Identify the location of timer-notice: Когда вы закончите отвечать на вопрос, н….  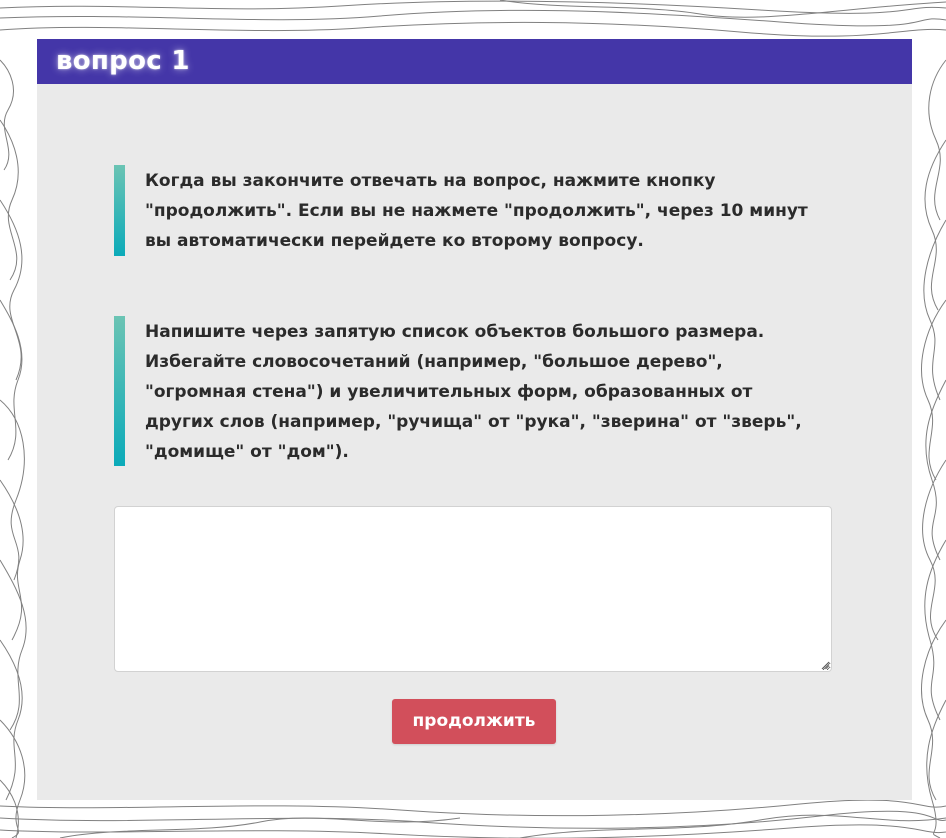
(464, 210).